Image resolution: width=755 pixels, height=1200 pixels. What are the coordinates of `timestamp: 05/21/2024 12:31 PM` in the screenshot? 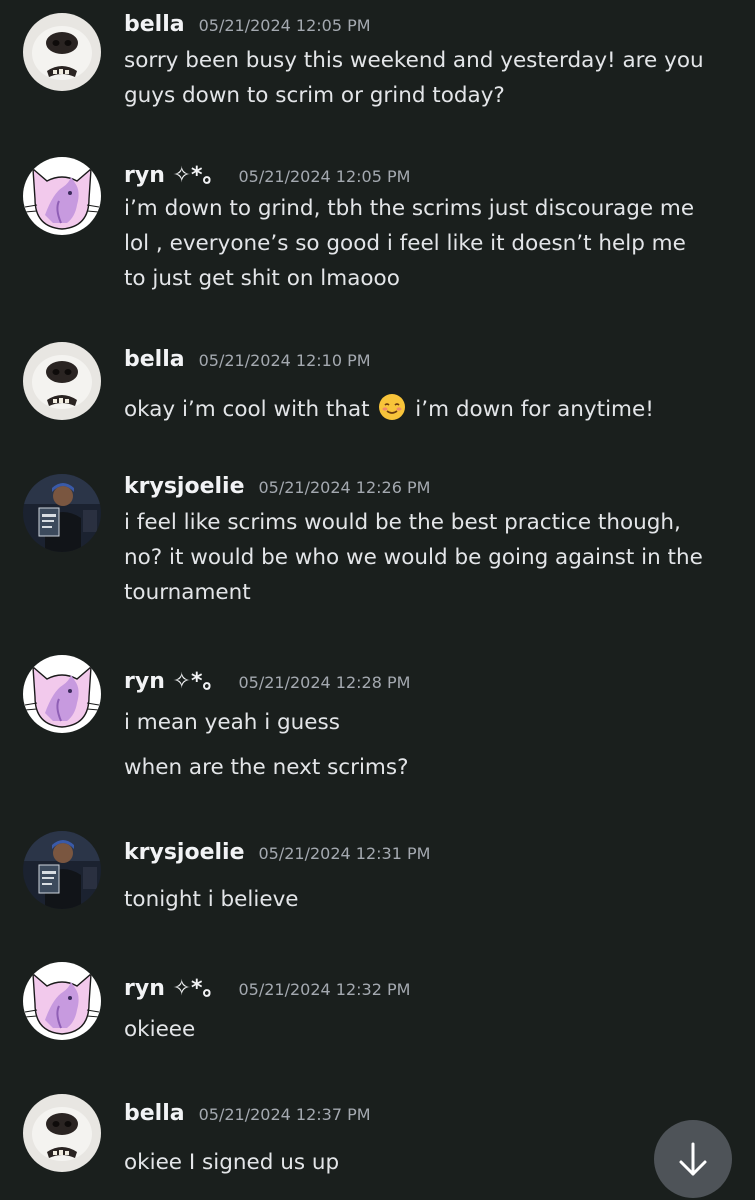 It's located at (344, 853).